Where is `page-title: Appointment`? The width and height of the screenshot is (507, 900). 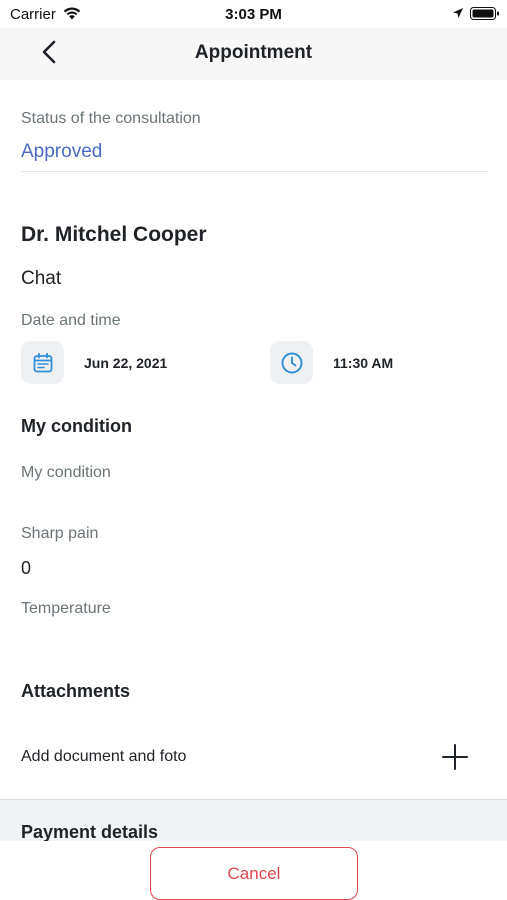
page-title: Appointment is located at coordinates (253, 52).